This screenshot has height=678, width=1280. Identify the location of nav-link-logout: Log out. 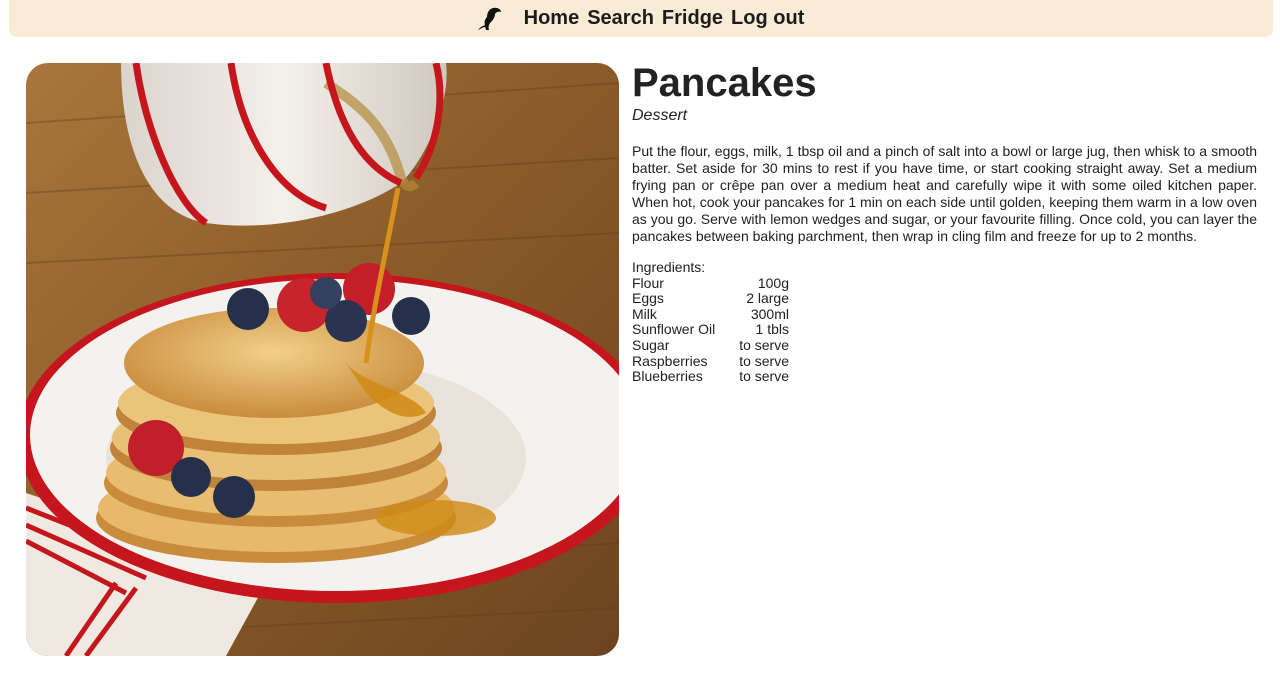
(767, 18).